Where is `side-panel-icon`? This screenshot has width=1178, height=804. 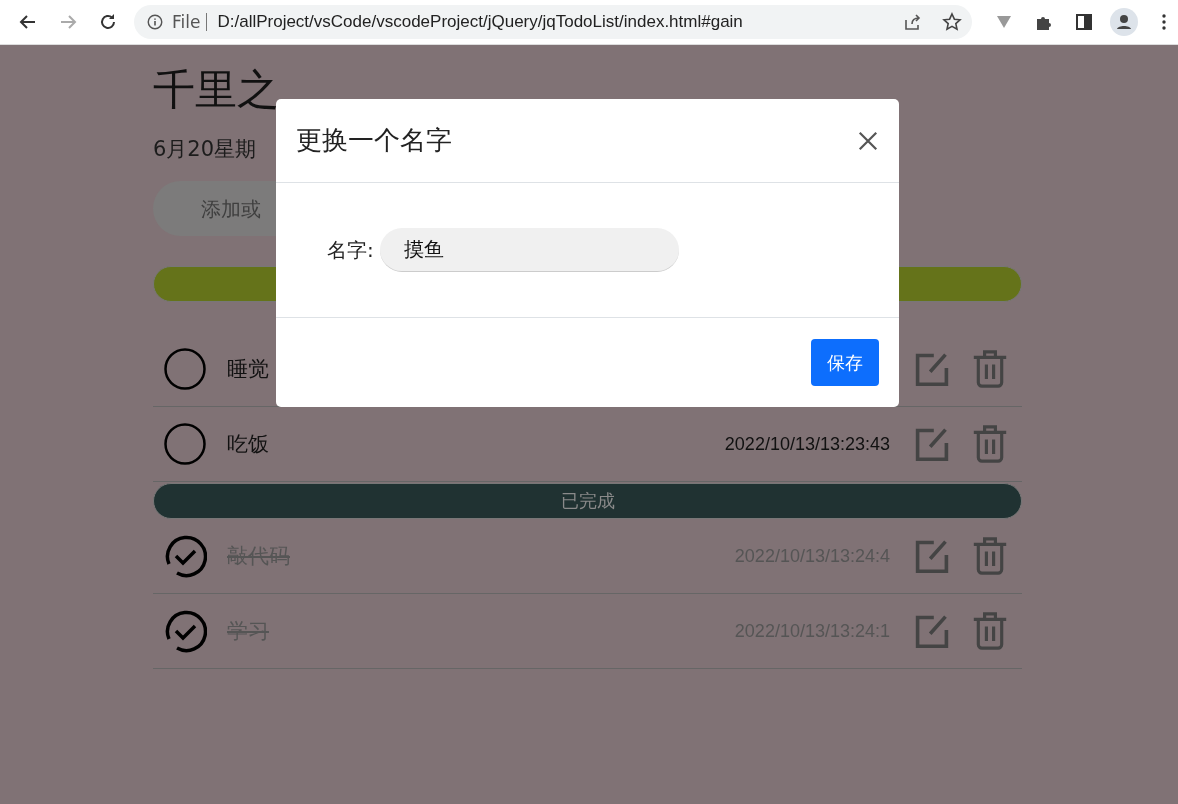
side-panel-icon is located at coordinates (1084, 22).